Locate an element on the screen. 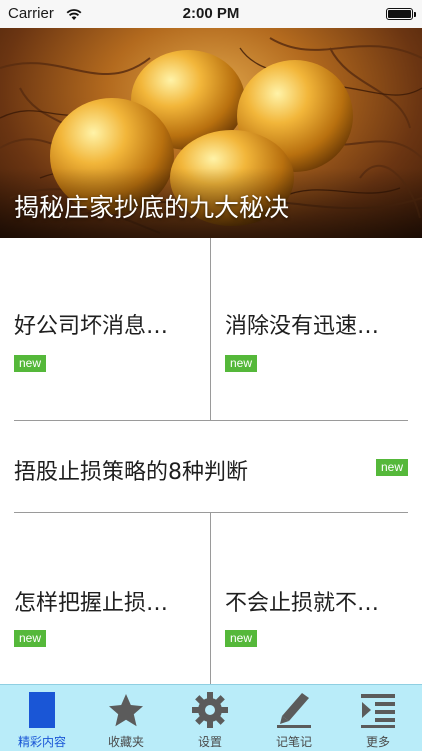 The image size is (422, 751). clock: 2:00 PM is located at coordinates (211, 13).